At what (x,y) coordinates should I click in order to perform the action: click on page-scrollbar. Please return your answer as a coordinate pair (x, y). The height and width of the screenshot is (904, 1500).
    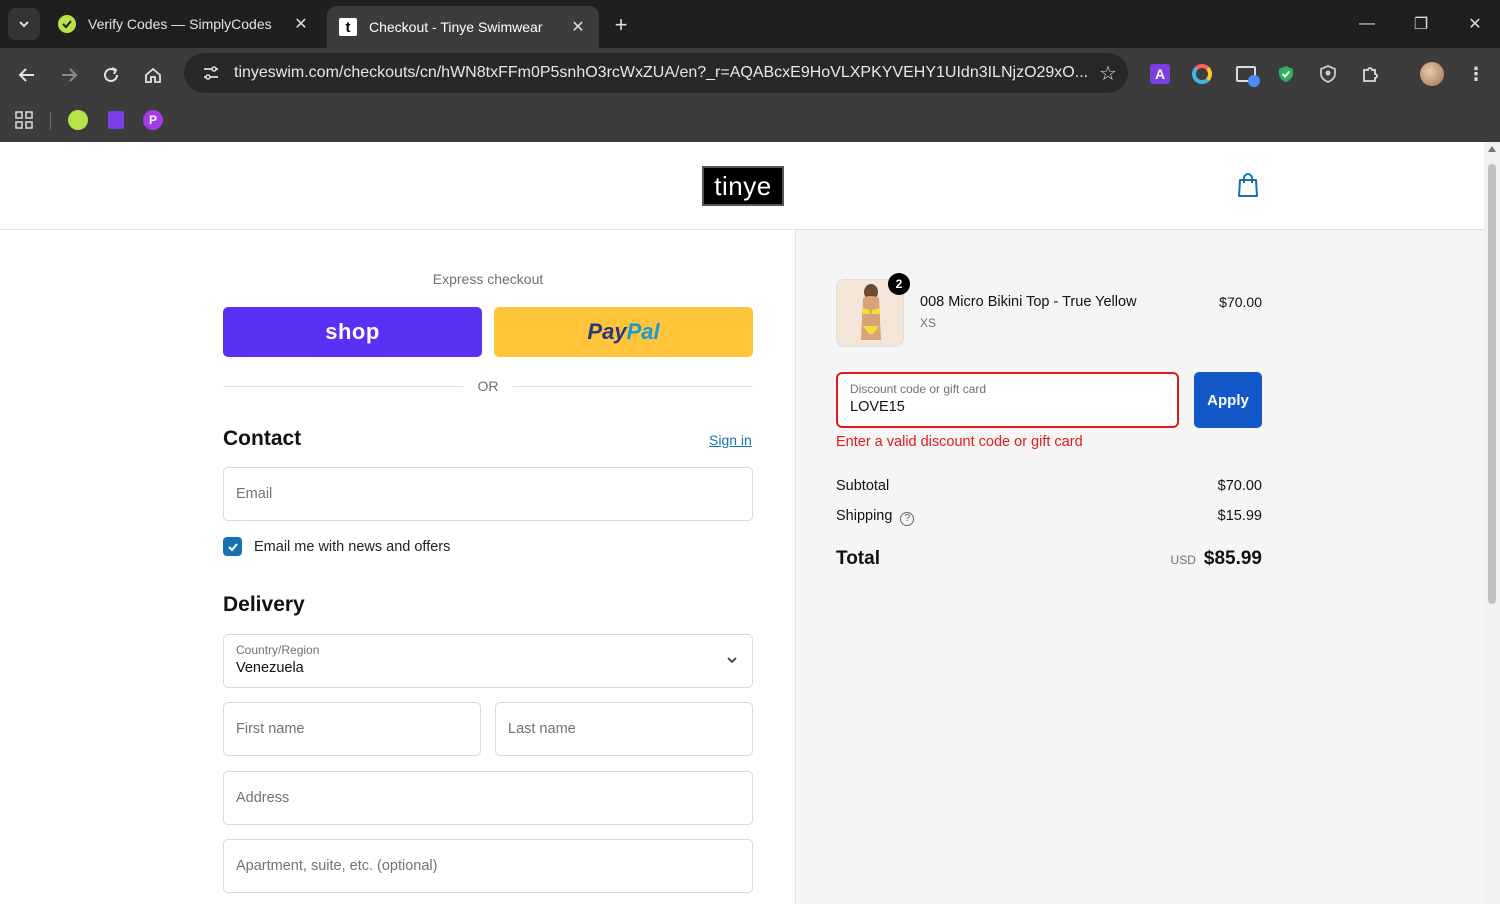
    Looking at the image, I should click on (1492, 523).